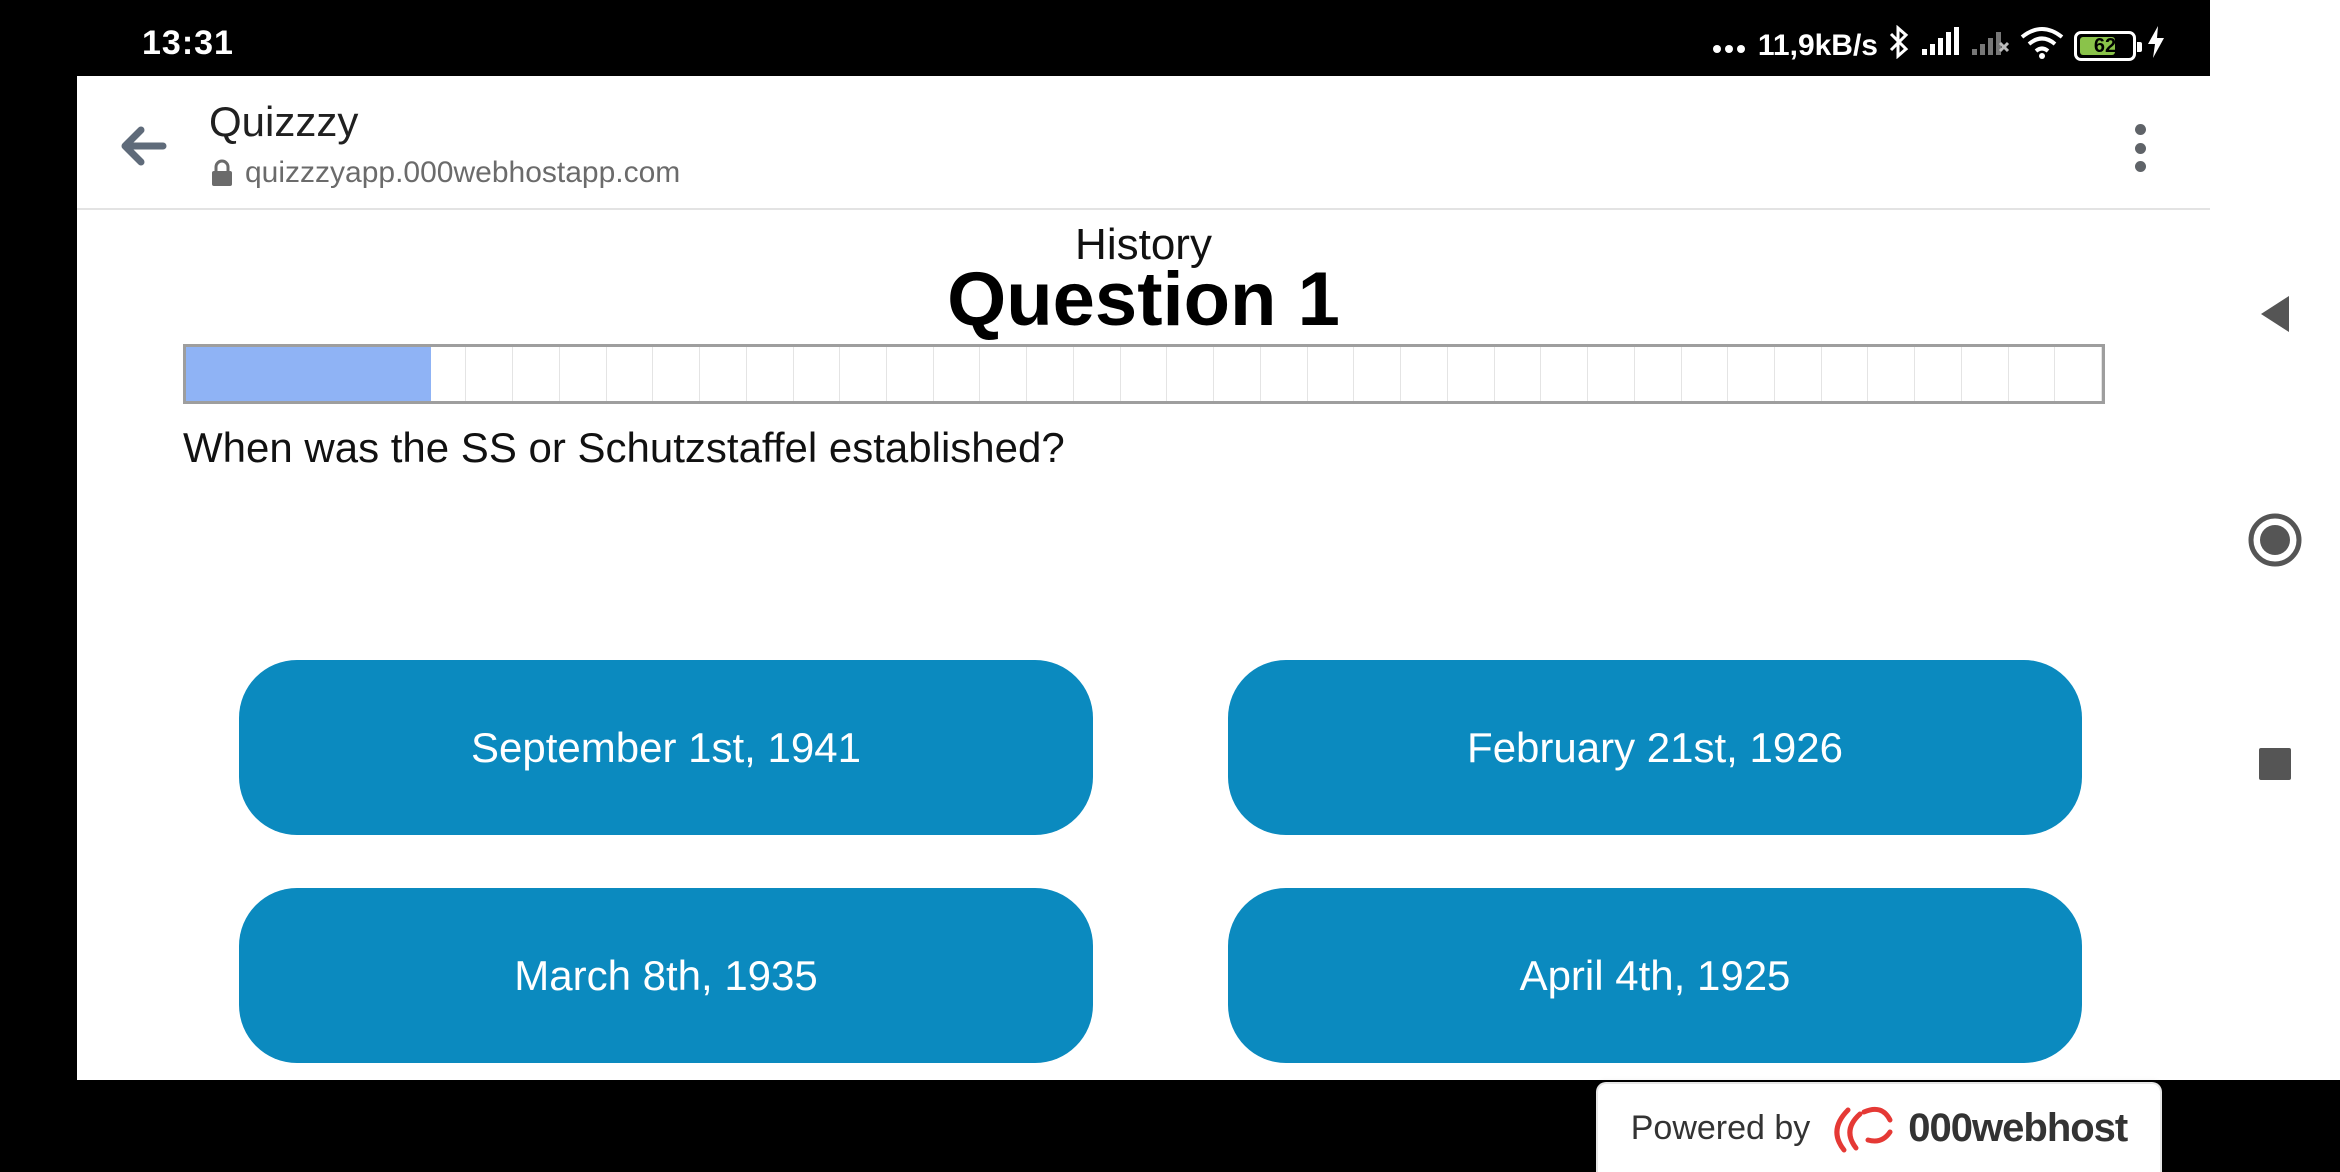  I want to click on network-speed: 11,9kB/s, so click(1817, 45).